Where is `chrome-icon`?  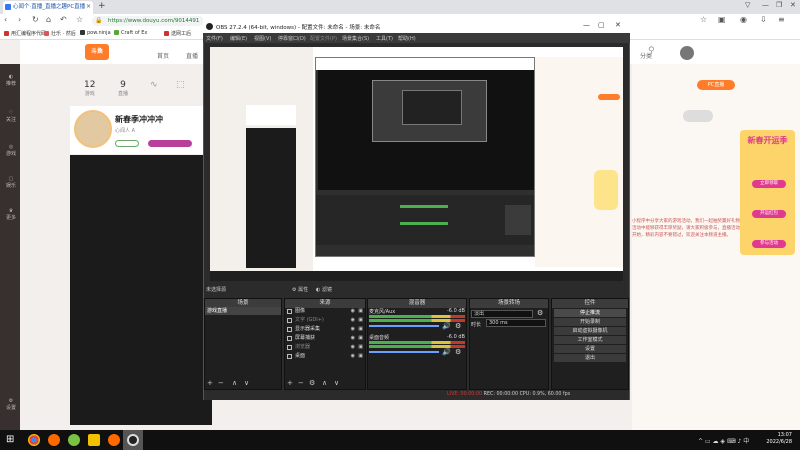 chrome-icon is located at coordinates (34, 440).